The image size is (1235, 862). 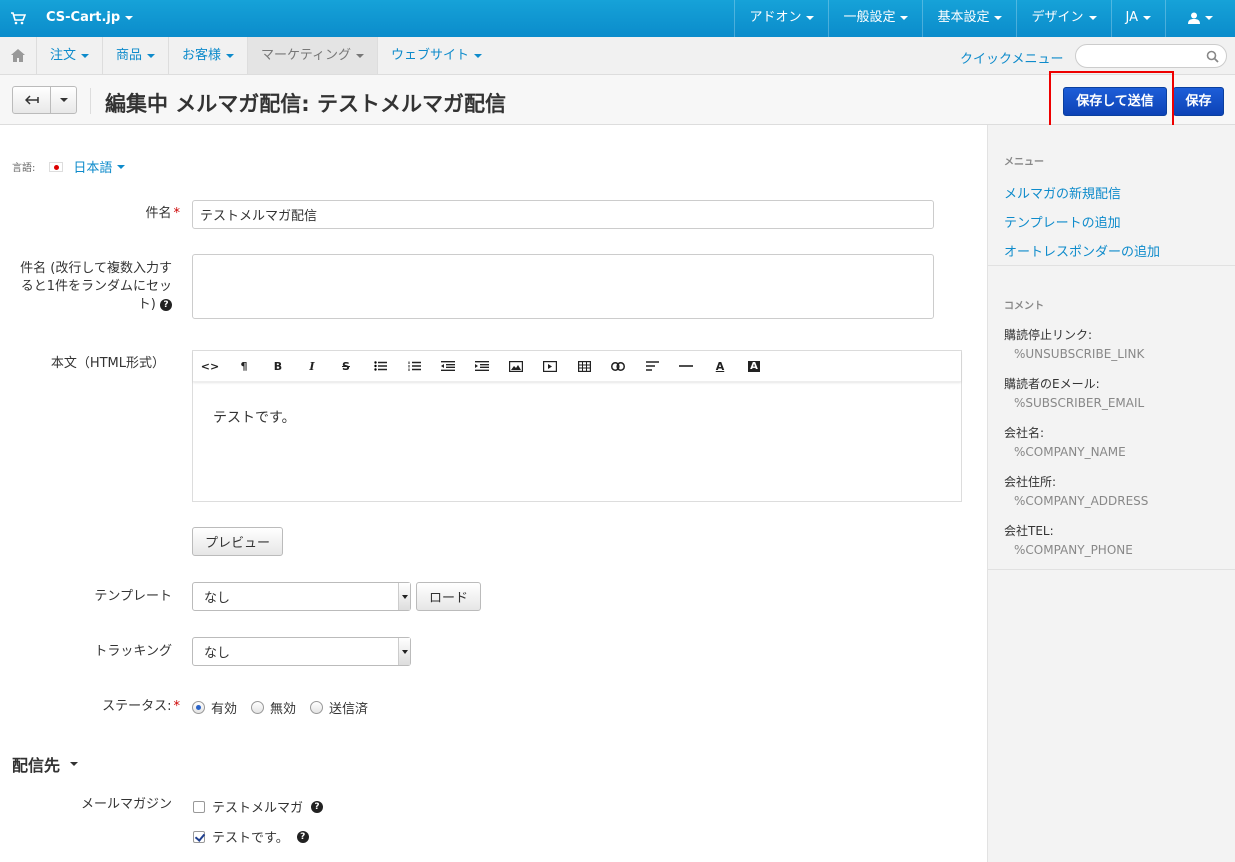 I want to click on mailing-lists-label: メールマガジン, so click(x=126, y=804).